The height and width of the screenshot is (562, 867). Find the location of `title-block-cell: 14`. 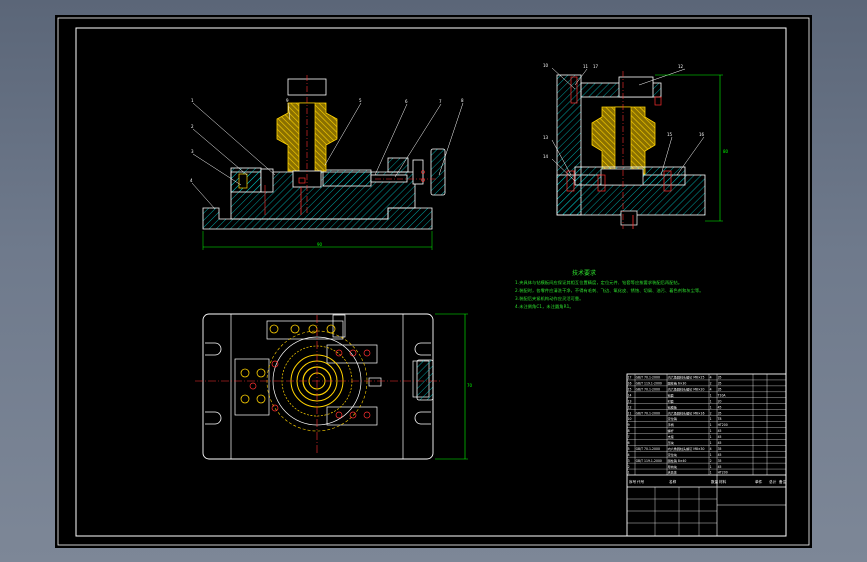

title-block-cell: 14 is located at coordinates (630, 395).